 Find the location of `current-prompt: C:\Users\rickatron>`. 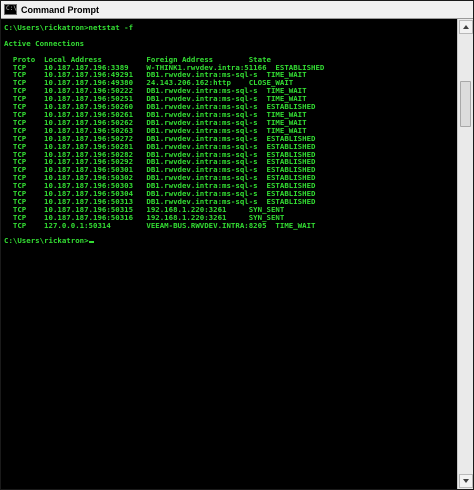

current-prompt: C:\Users\rickatron> is located at coordinates (46, 241).